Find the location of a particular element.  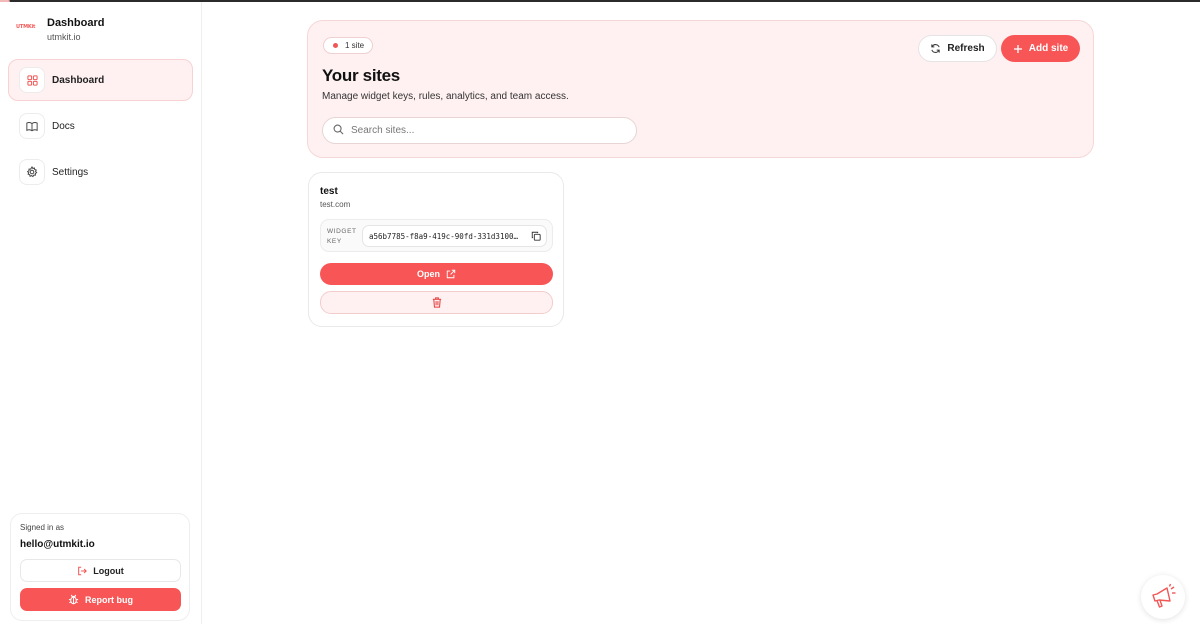

external-link-icon is located at coordinates (451, 274).